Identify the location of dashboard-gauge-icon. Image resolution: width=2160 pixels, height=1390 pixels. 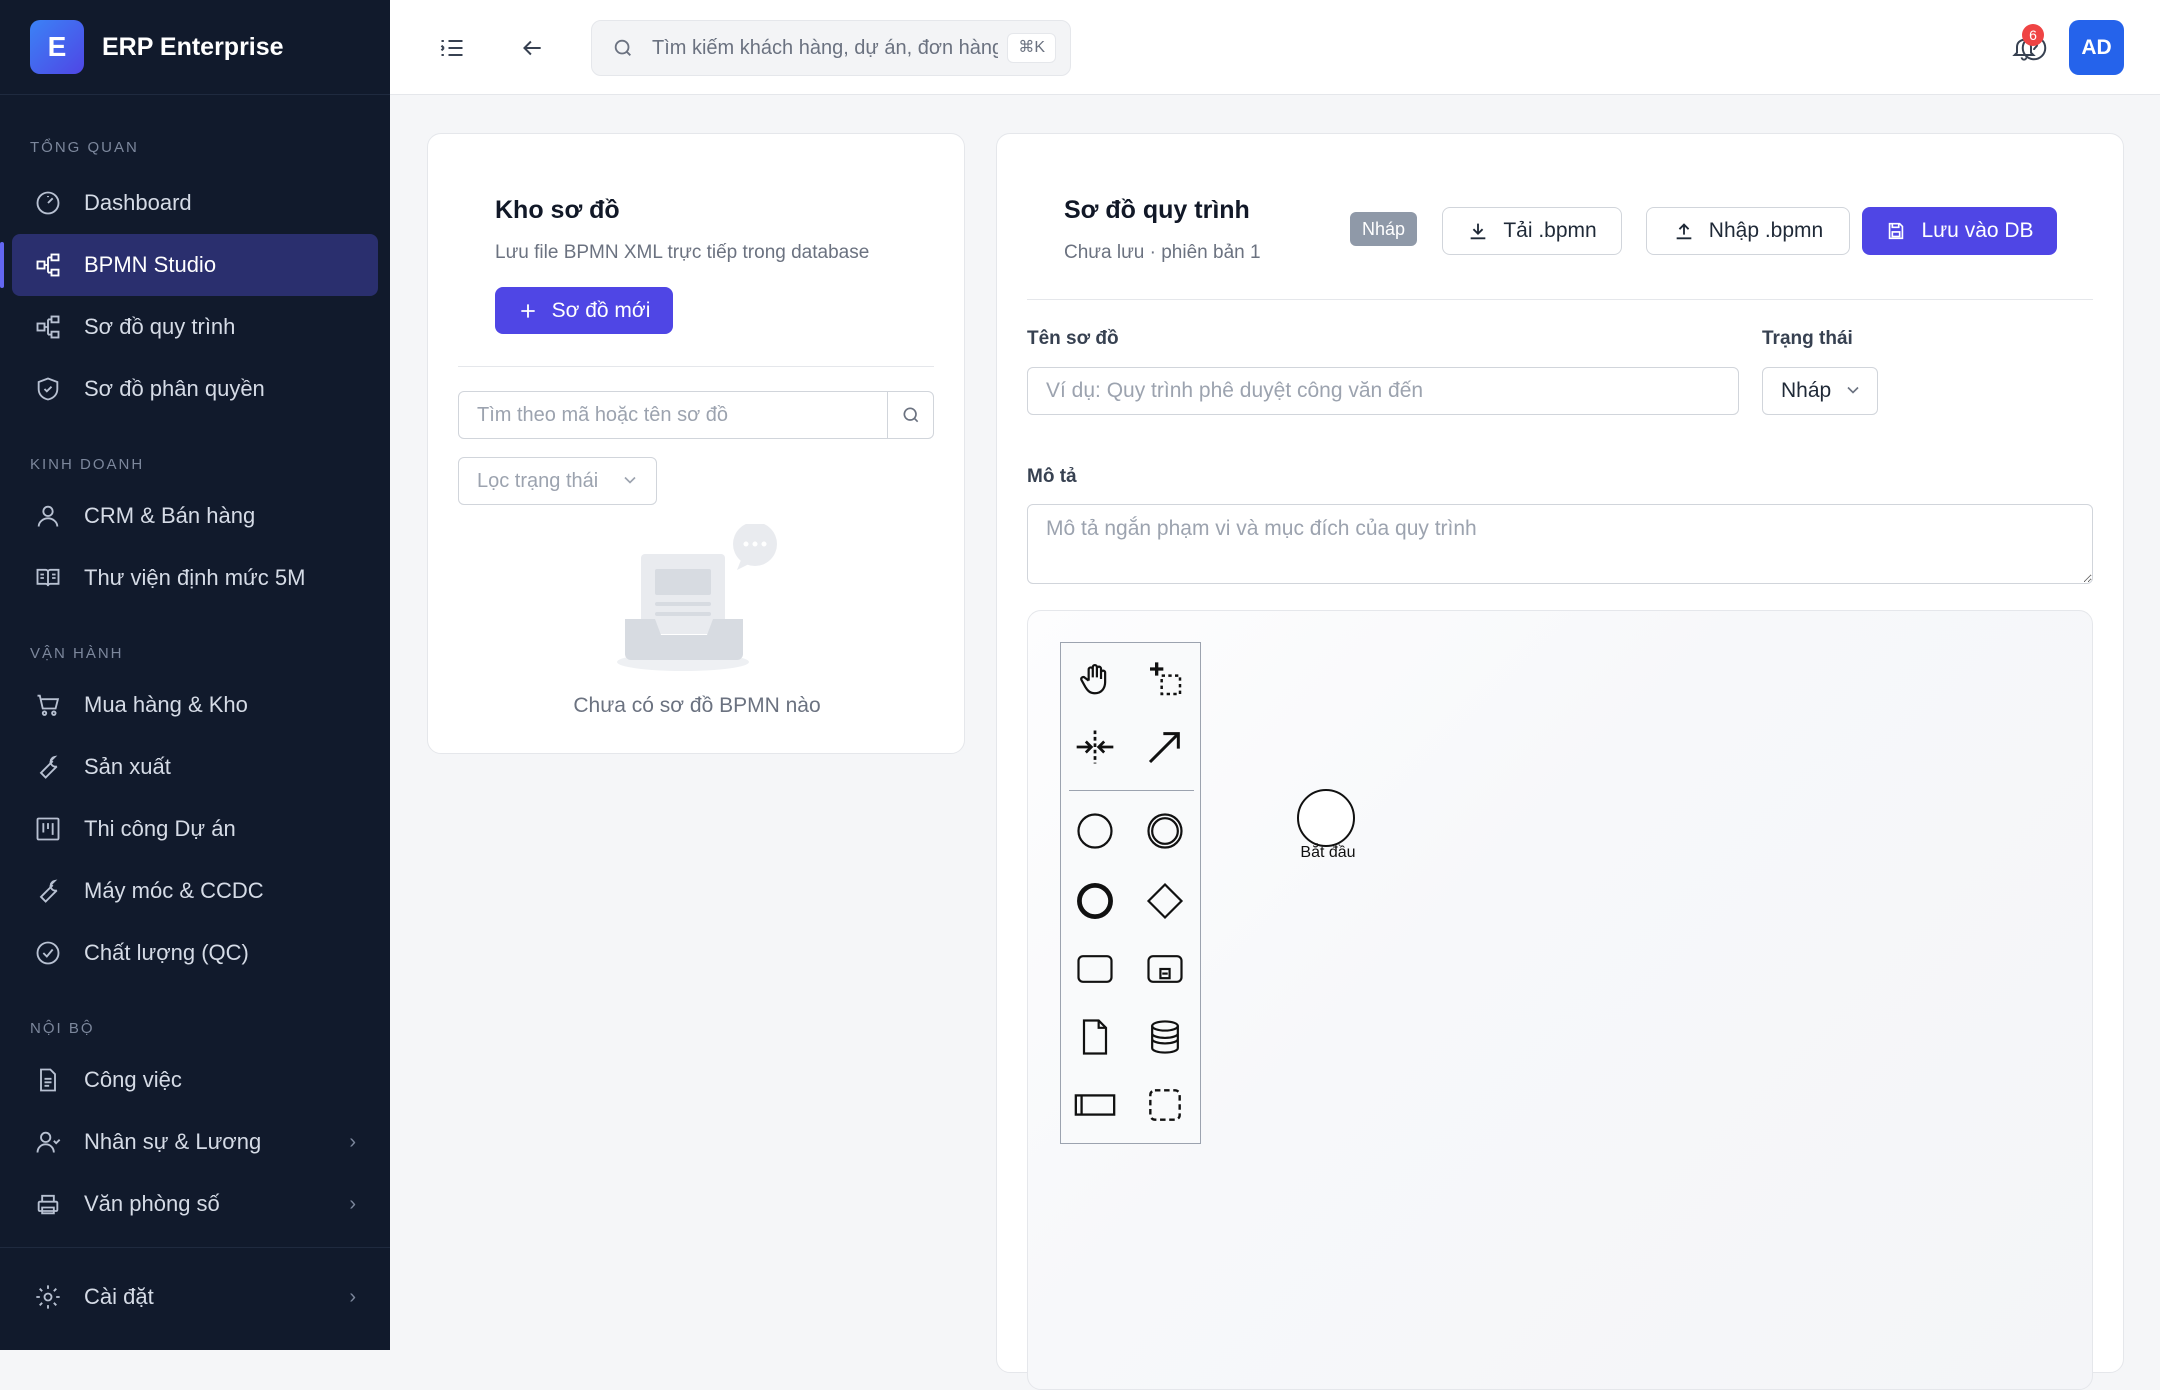
(48, 203).